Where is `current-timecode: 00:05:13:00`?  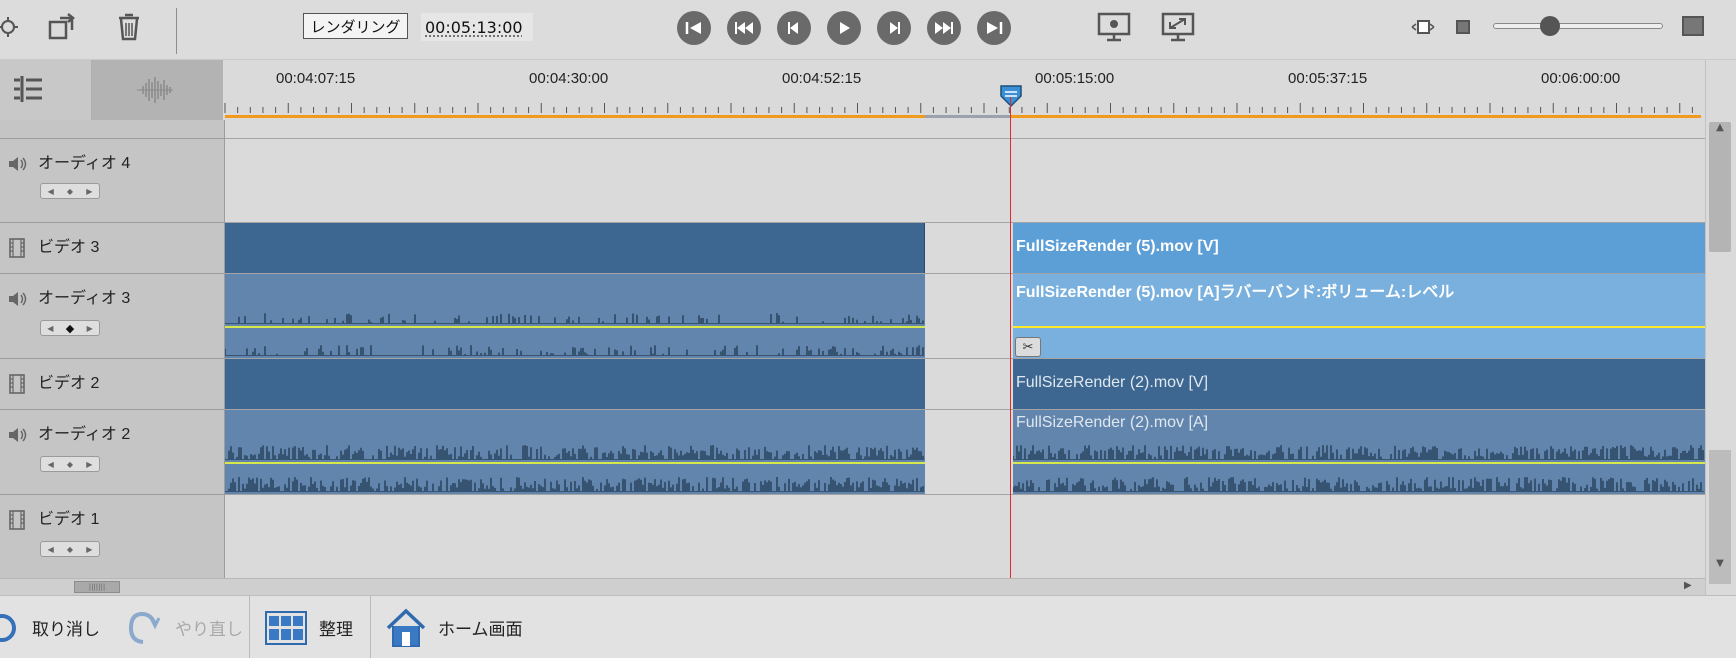 current-timecode: 00:05:13:00 is located at coordinates (477, 27).